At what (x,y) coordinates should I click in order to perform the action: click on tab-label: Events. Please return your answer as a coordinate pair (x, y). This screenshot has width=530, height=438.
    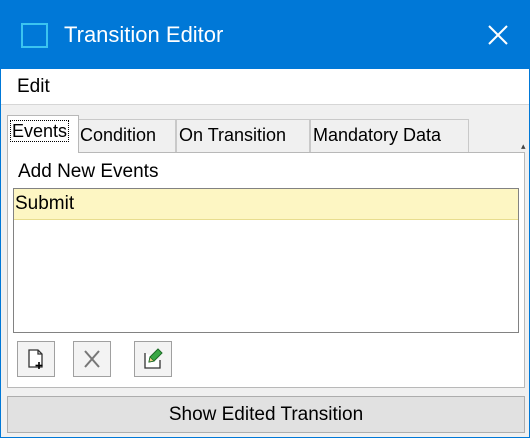
    Looking at the image, I should click on (40, 131).